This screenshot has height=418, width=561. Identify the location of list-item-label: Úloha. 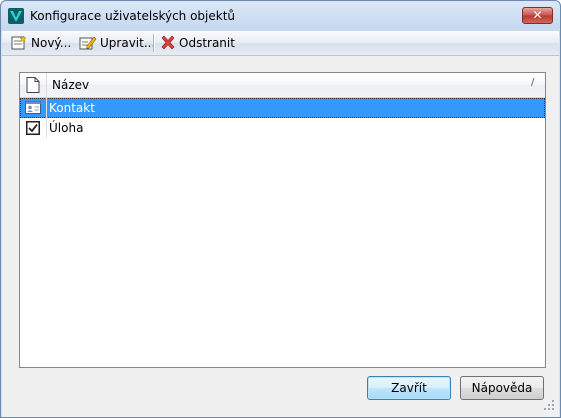
(66, 128).